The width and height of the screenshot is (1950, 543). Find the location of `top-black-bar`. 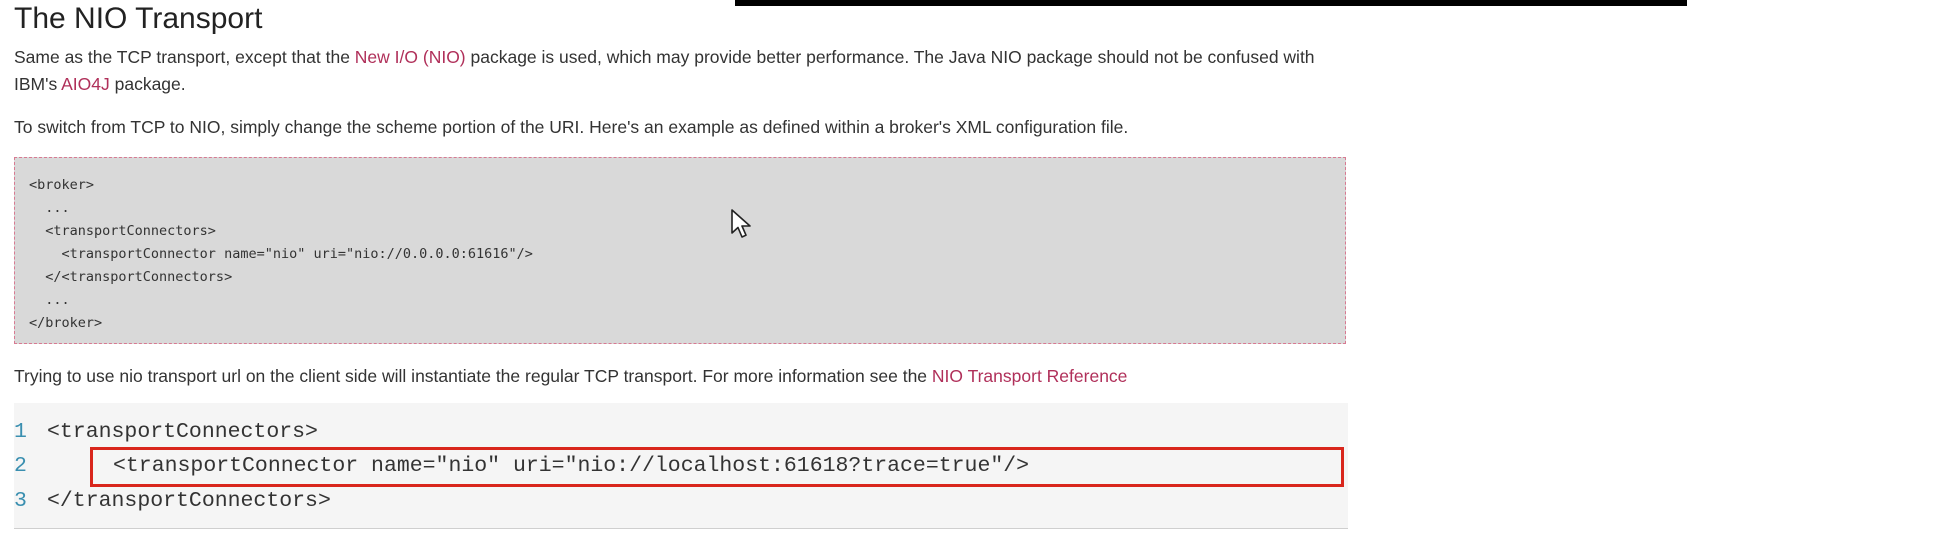

top-black-bar is located at coordinates (1211, 3).